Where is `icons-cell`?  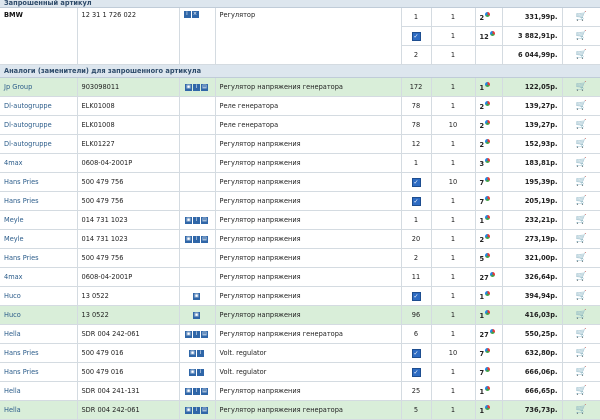
icons-cell is located at coordinates (197, 277).